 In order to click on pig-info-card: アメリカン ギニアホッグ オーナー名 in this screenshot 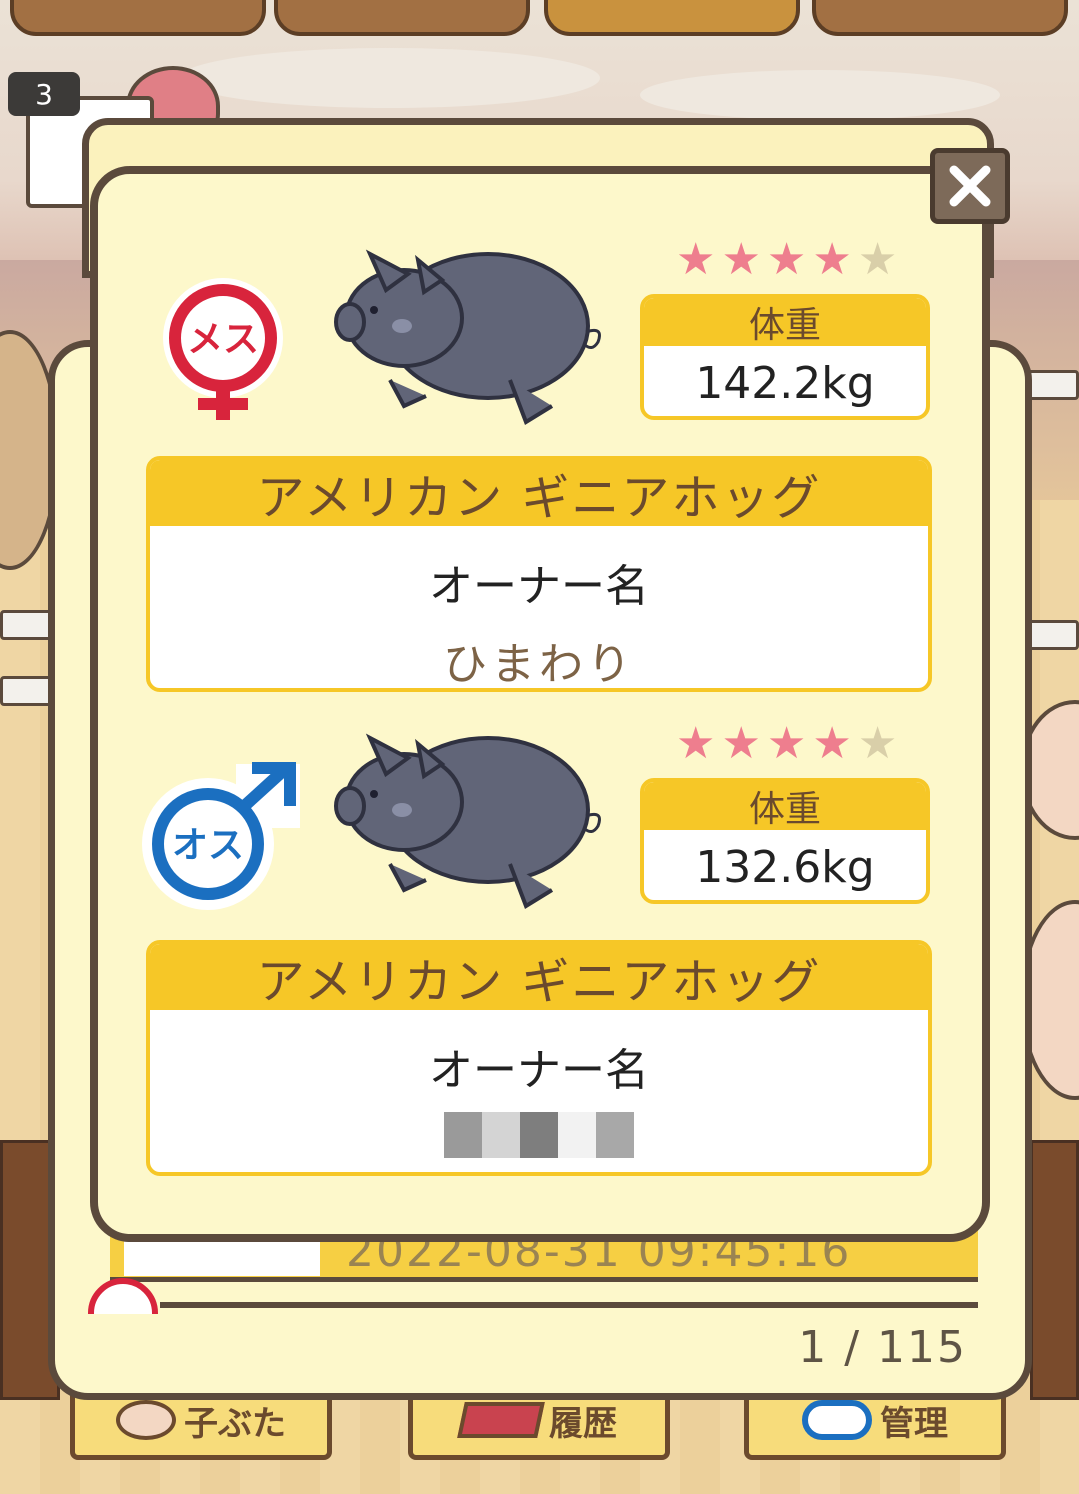, I will do `click(539, 1058)`.